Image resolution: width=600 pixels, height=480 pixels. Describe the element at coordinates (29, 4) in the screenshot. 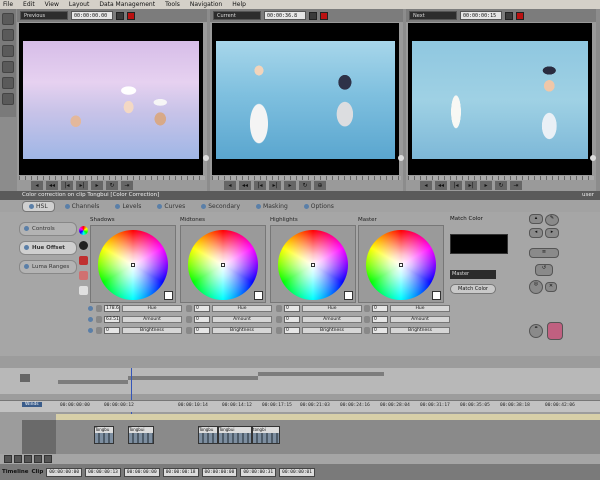

I see `menu-edit: Edit` at that location.